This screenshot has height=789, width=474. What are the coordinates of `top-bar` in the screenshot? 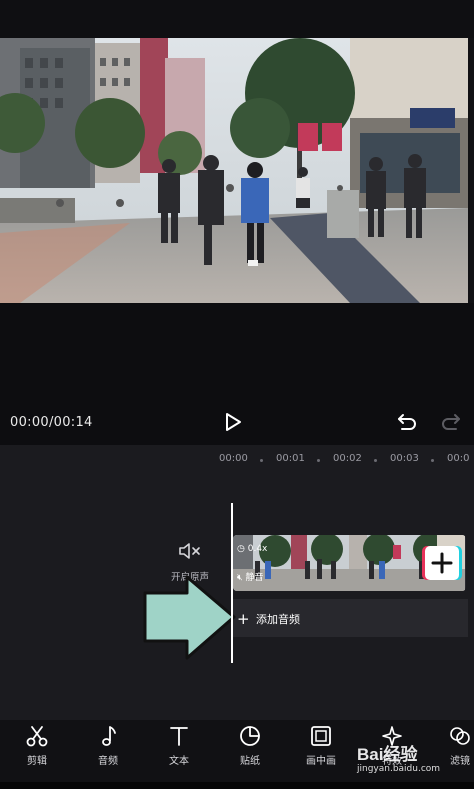 It's located at (237, 19).